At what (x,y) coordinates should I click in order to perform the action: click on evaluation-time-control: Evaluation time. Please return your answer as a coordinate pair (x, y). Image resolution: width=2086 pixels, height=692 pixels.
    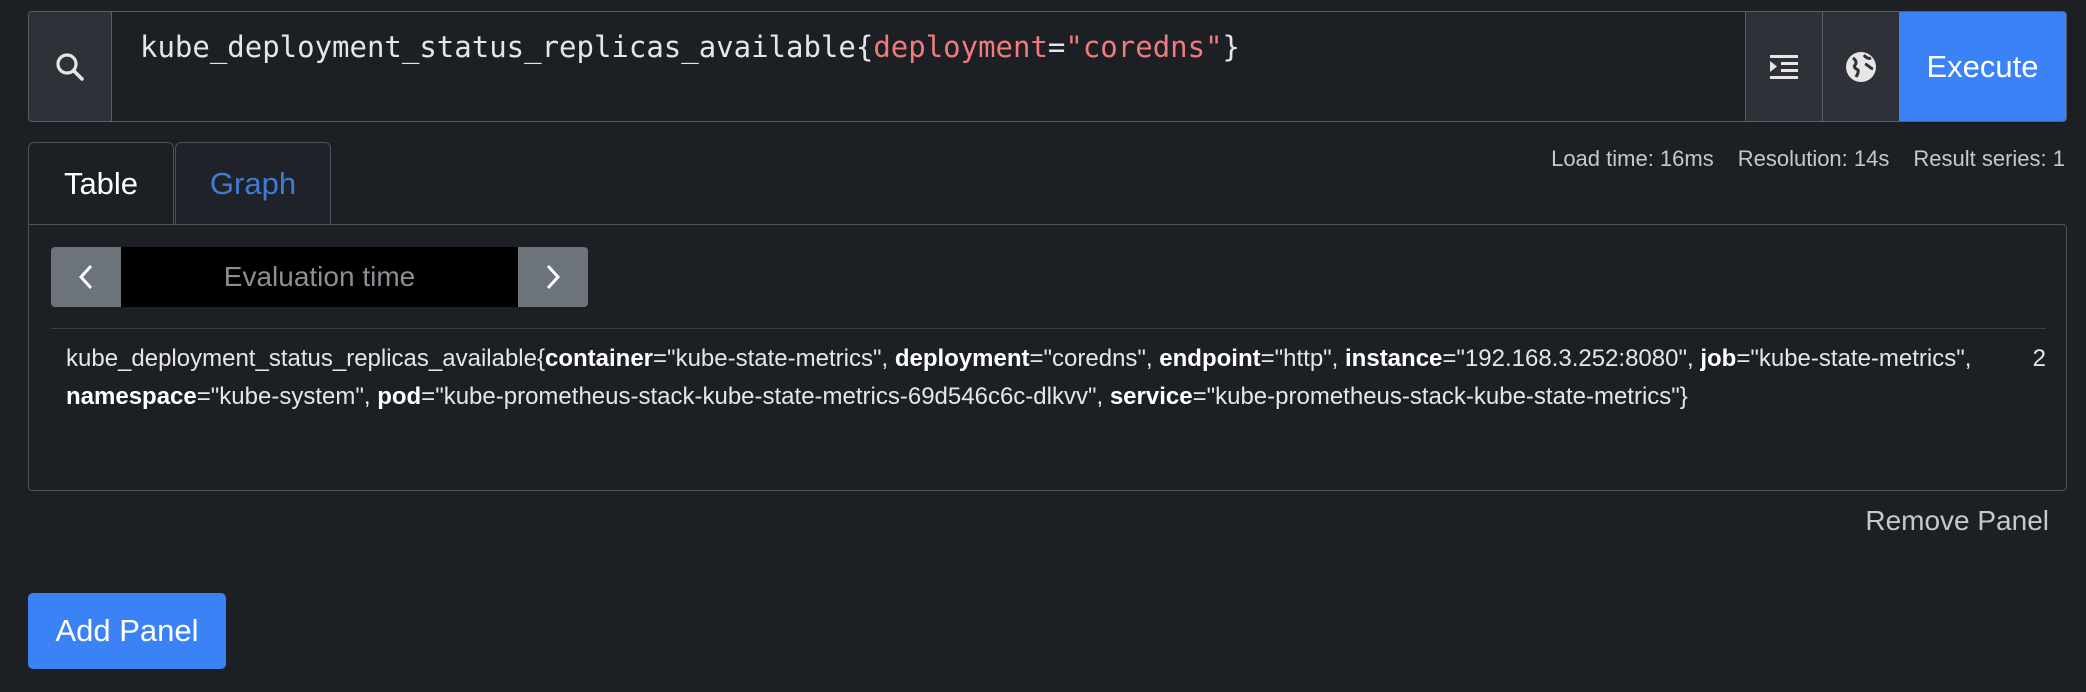
    Looking at the image, I should click on (319, 277).